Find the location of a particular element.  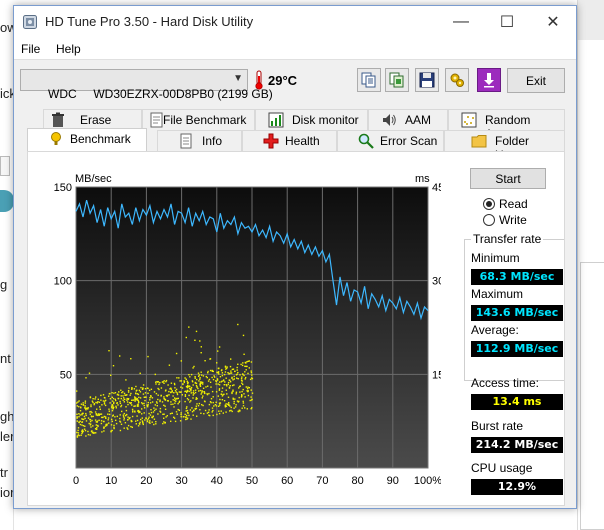

tab-health: Health is located at coordinates (289, 140).